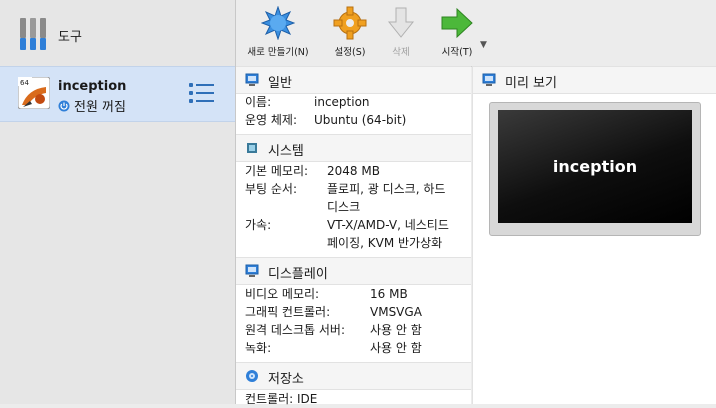 Image resolution: width=716 pixels, height=408 pixels. Describe the element at coordinates (24, 83) in the screenshot. I see `os-badge-64: 64` at that location.